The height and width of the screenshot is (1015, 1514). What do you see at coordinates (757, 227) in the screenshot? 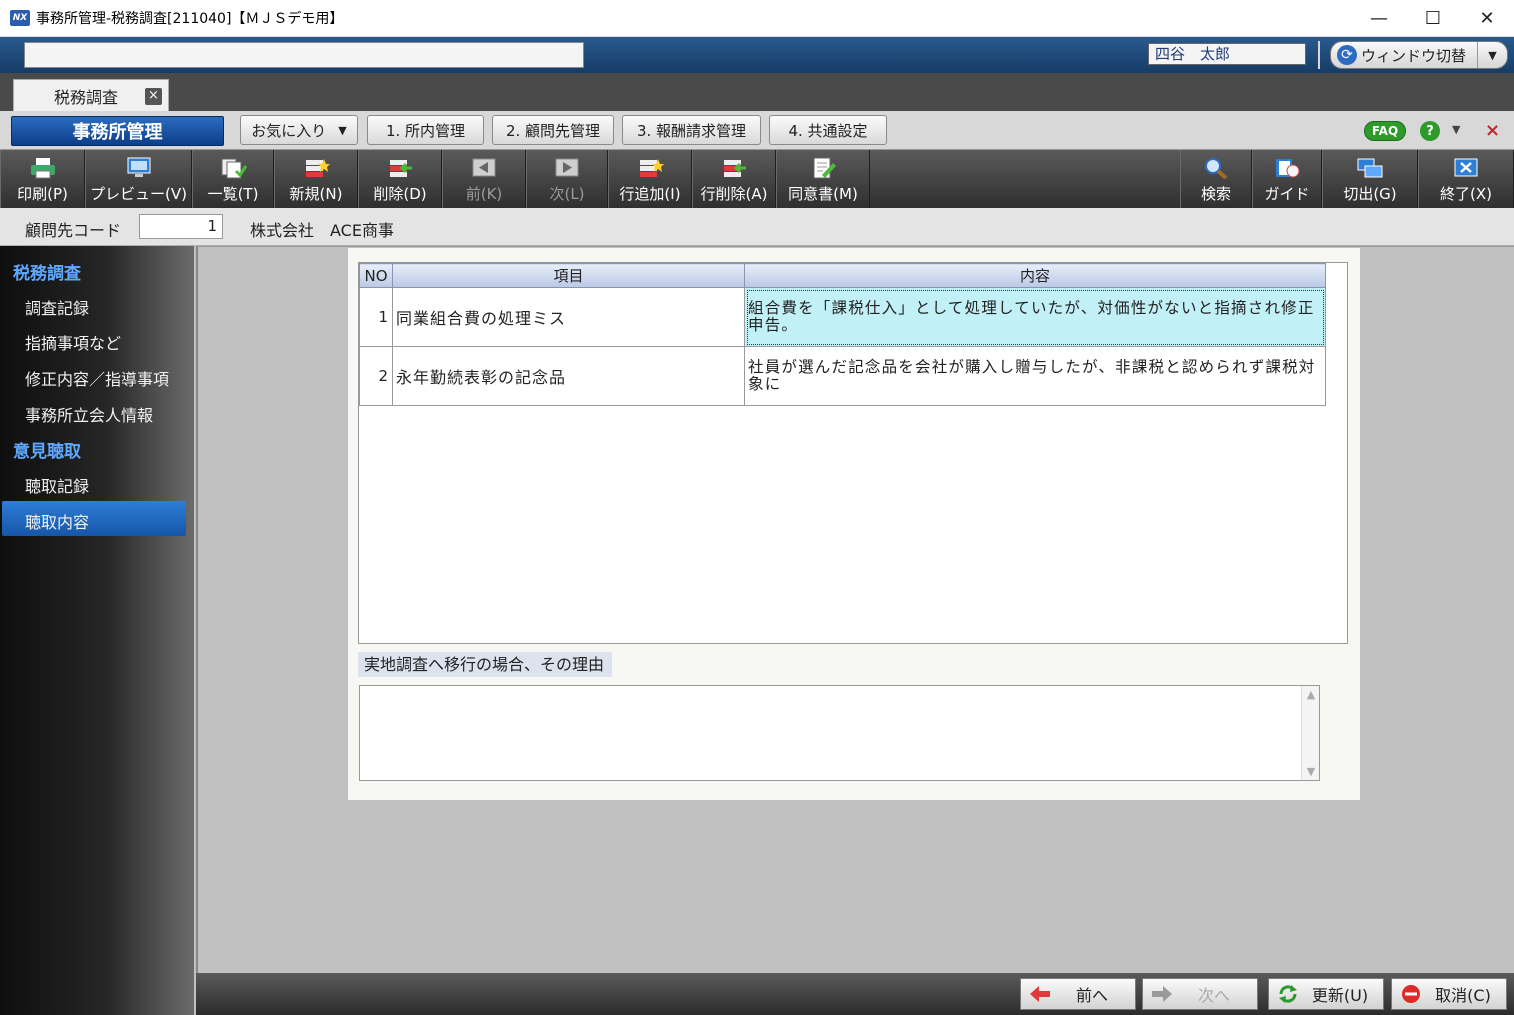
I see `client-code-row: 顧問先コード 1 株式会社 ACE商事` at bounding box center [757, 227].